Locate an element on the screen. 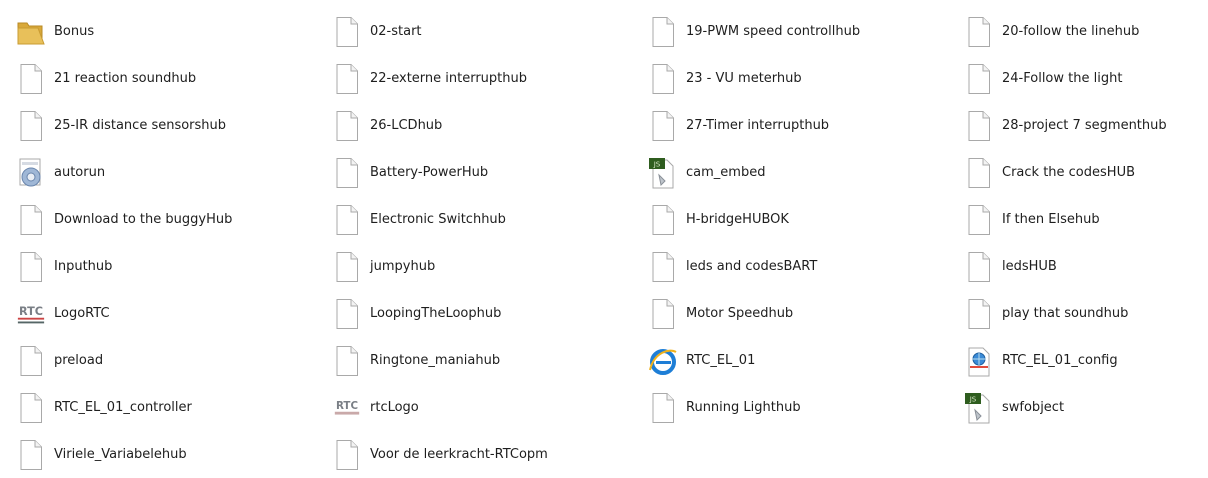 The image size is (1208, 478). file-name: 28-project 7 segmenthub is located at coordinates (1084, 125).